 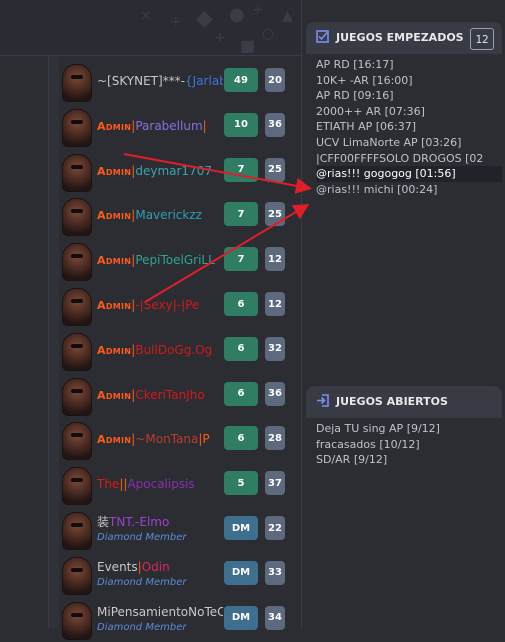 I want to click on annotation-arrows, so click(x=217, y=228).